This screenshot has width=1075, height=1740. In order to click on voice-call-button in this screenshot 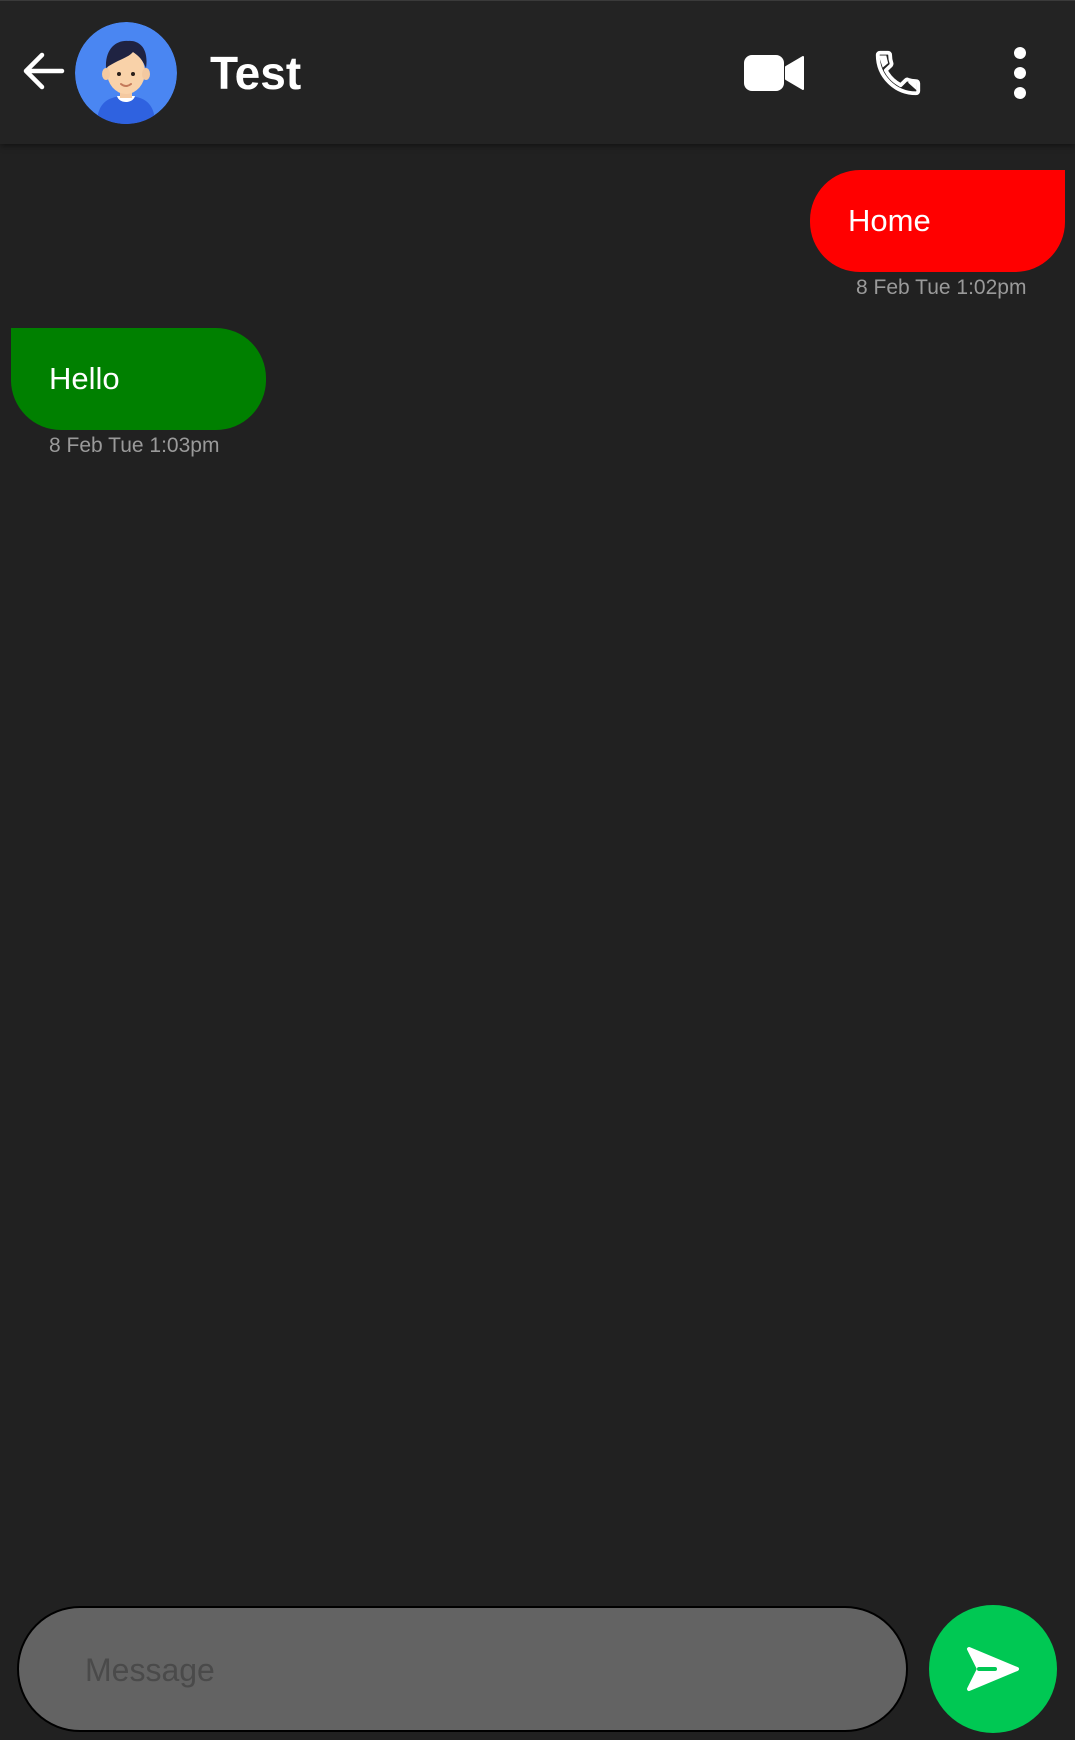, I will do `click(898, 73)`.